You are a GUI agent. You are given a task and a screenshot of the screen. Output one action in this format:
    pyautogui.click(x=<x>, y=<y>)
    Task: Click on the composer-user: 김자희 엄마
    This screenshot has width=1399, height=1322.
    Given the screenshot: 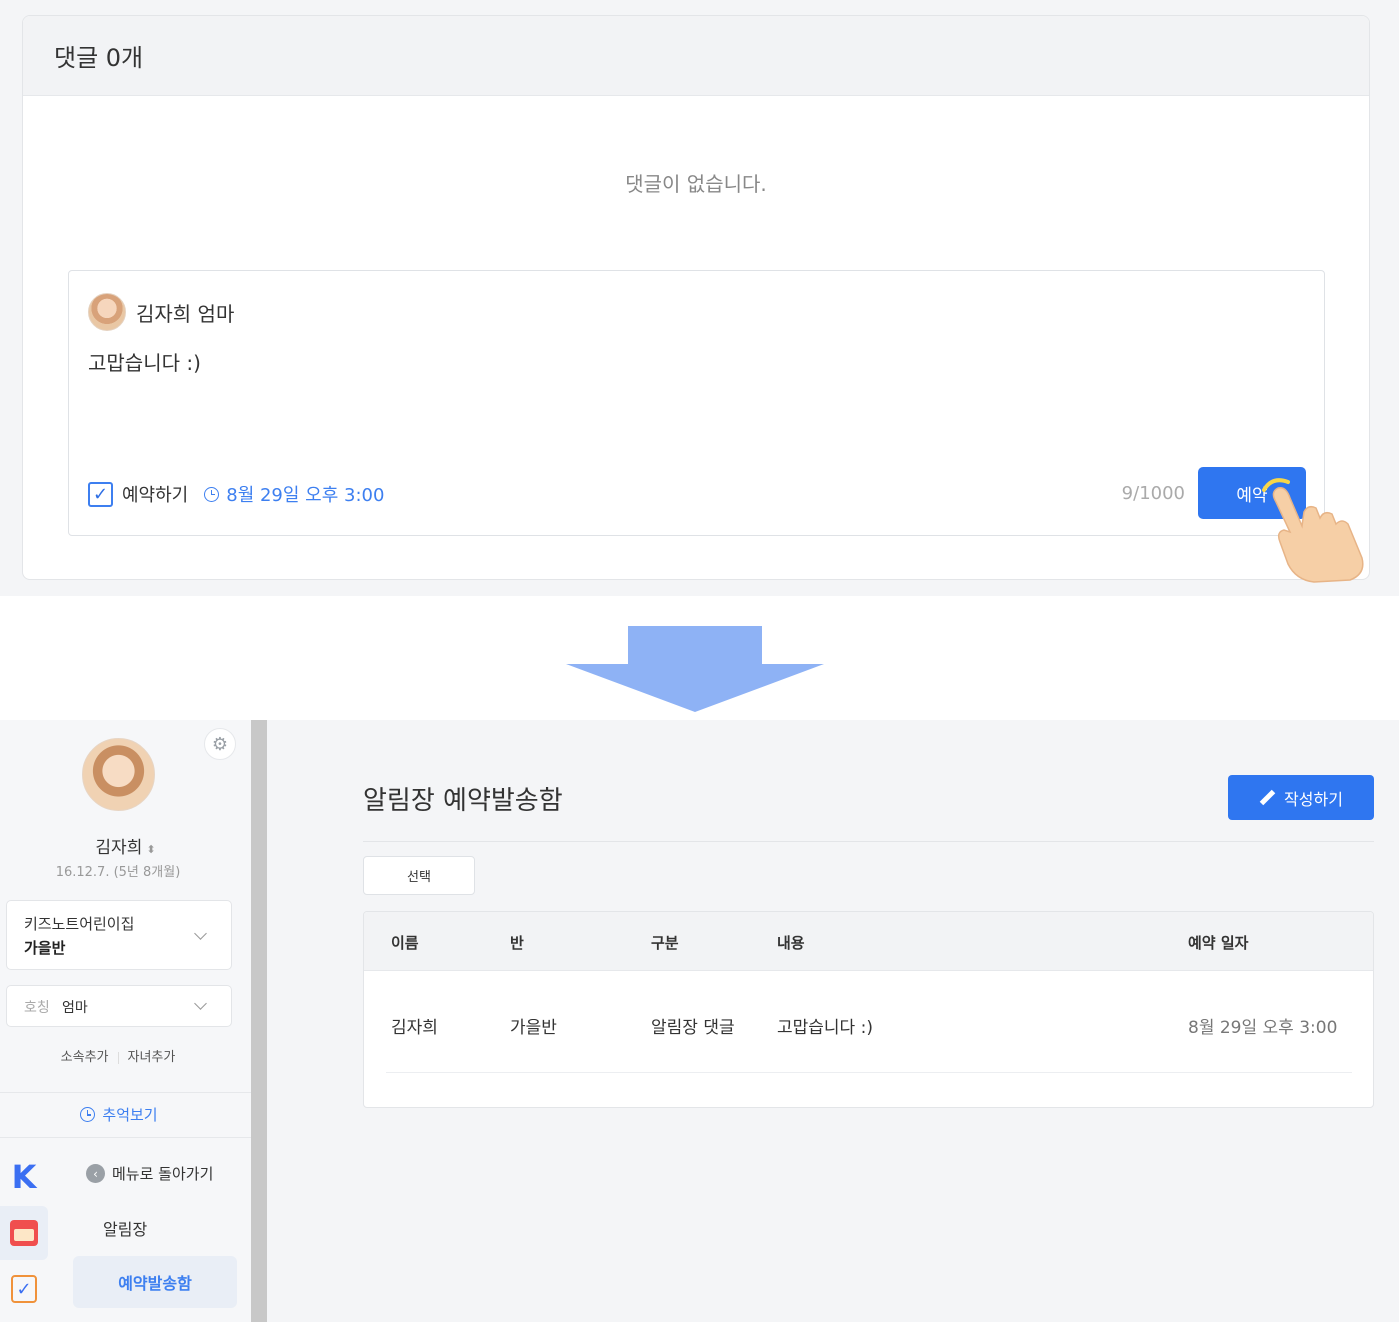 What is the action you would take?
    pyautogui.click(x=161, y=312)
    